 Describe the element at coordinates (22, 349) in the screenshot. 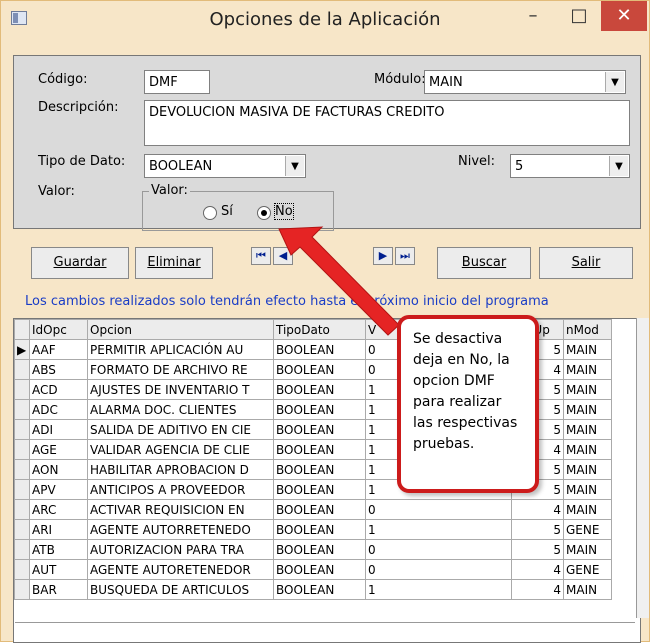

I see `row-selector: ▶` at that location.